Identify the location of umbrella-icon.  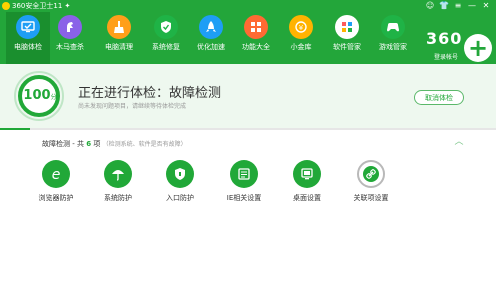
(118, 174).